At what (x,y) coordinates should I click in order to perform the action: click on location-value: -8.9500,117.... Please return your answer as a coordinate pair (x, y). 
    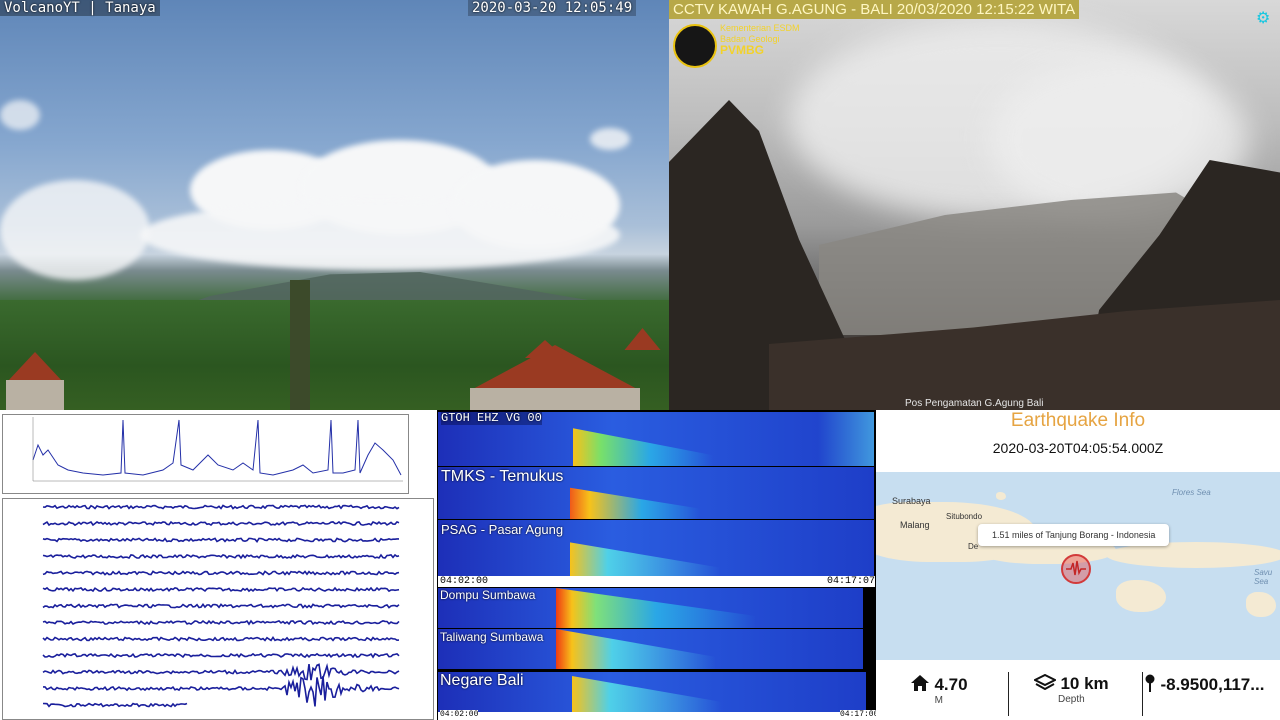
    Looking at the image, I should click on (1212, 684).